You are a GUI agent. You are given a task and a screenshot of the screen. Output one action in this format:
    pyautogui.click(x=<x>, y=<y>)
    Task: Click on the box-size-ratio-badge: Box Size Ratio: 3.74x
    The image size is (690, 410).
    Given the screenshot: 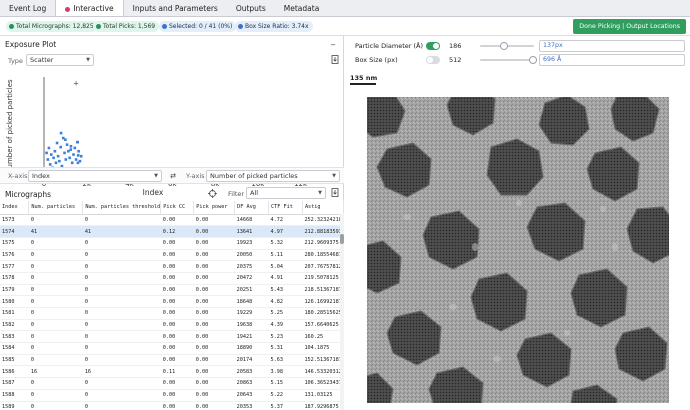 What is the action you would take?
    pyautogui.click(x=274, y=26)
    